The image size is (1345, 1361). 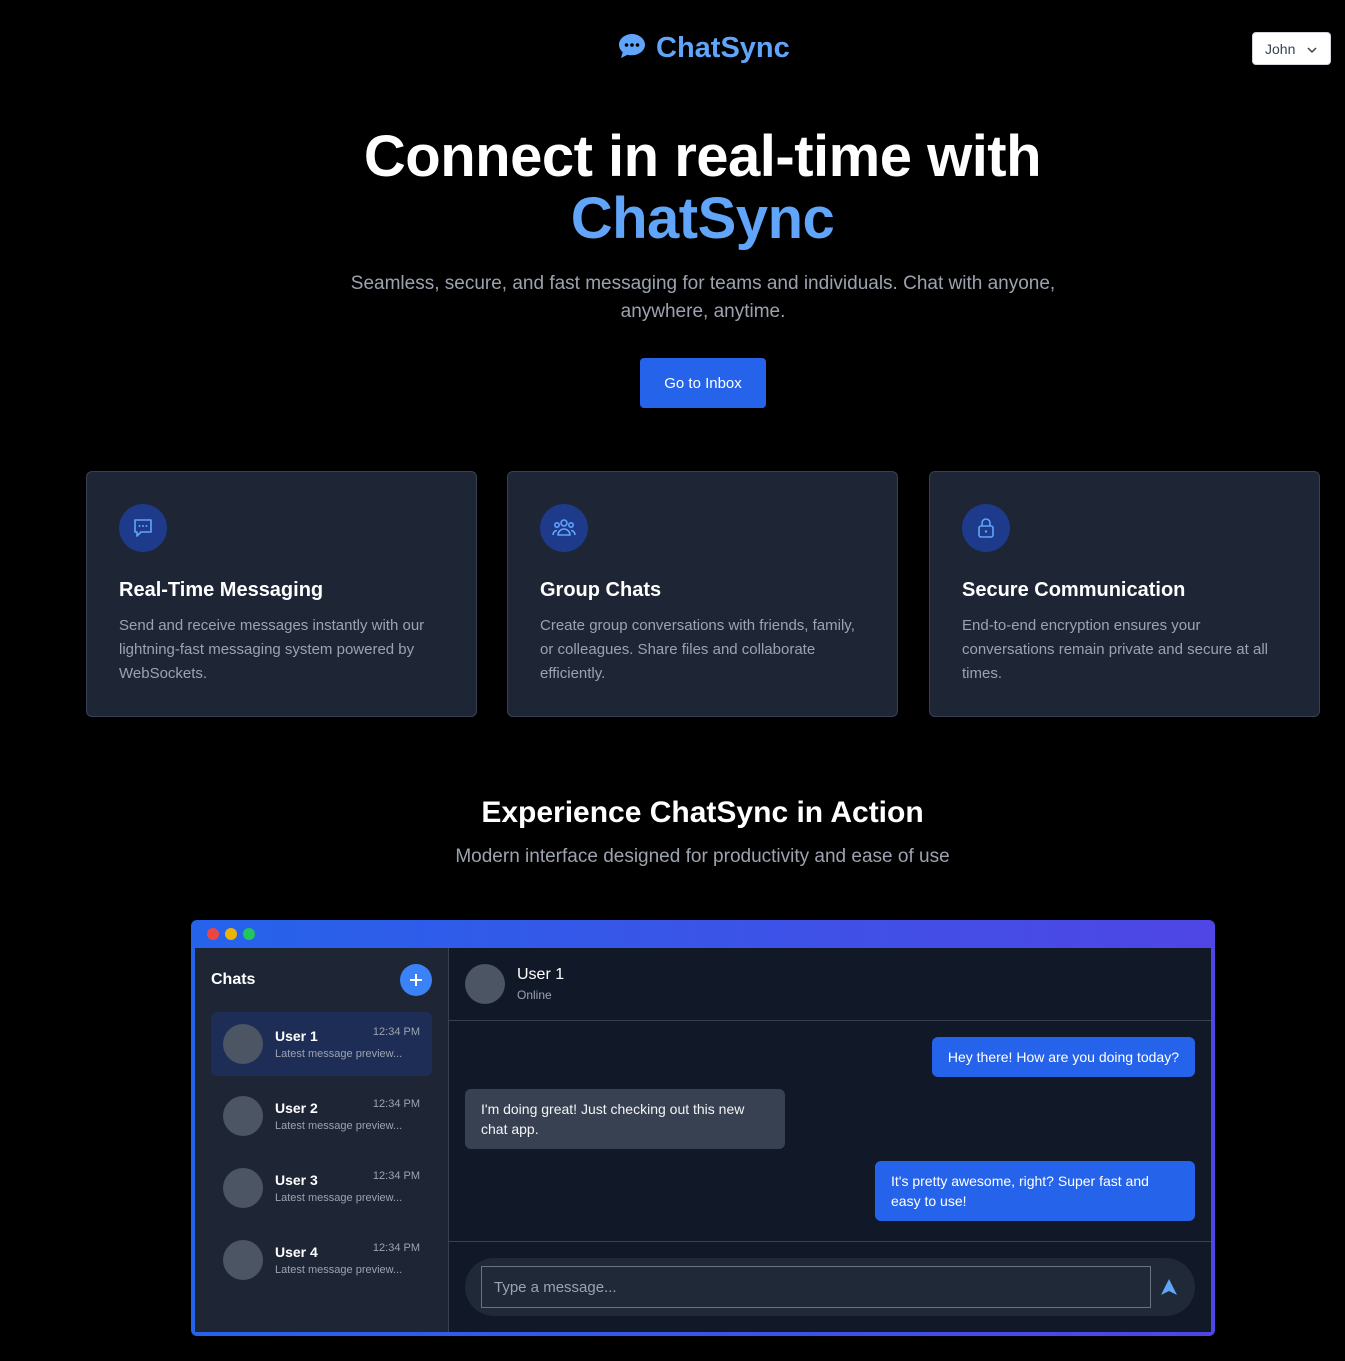 I want to click on plus-icon, so click(x=416, y=980).